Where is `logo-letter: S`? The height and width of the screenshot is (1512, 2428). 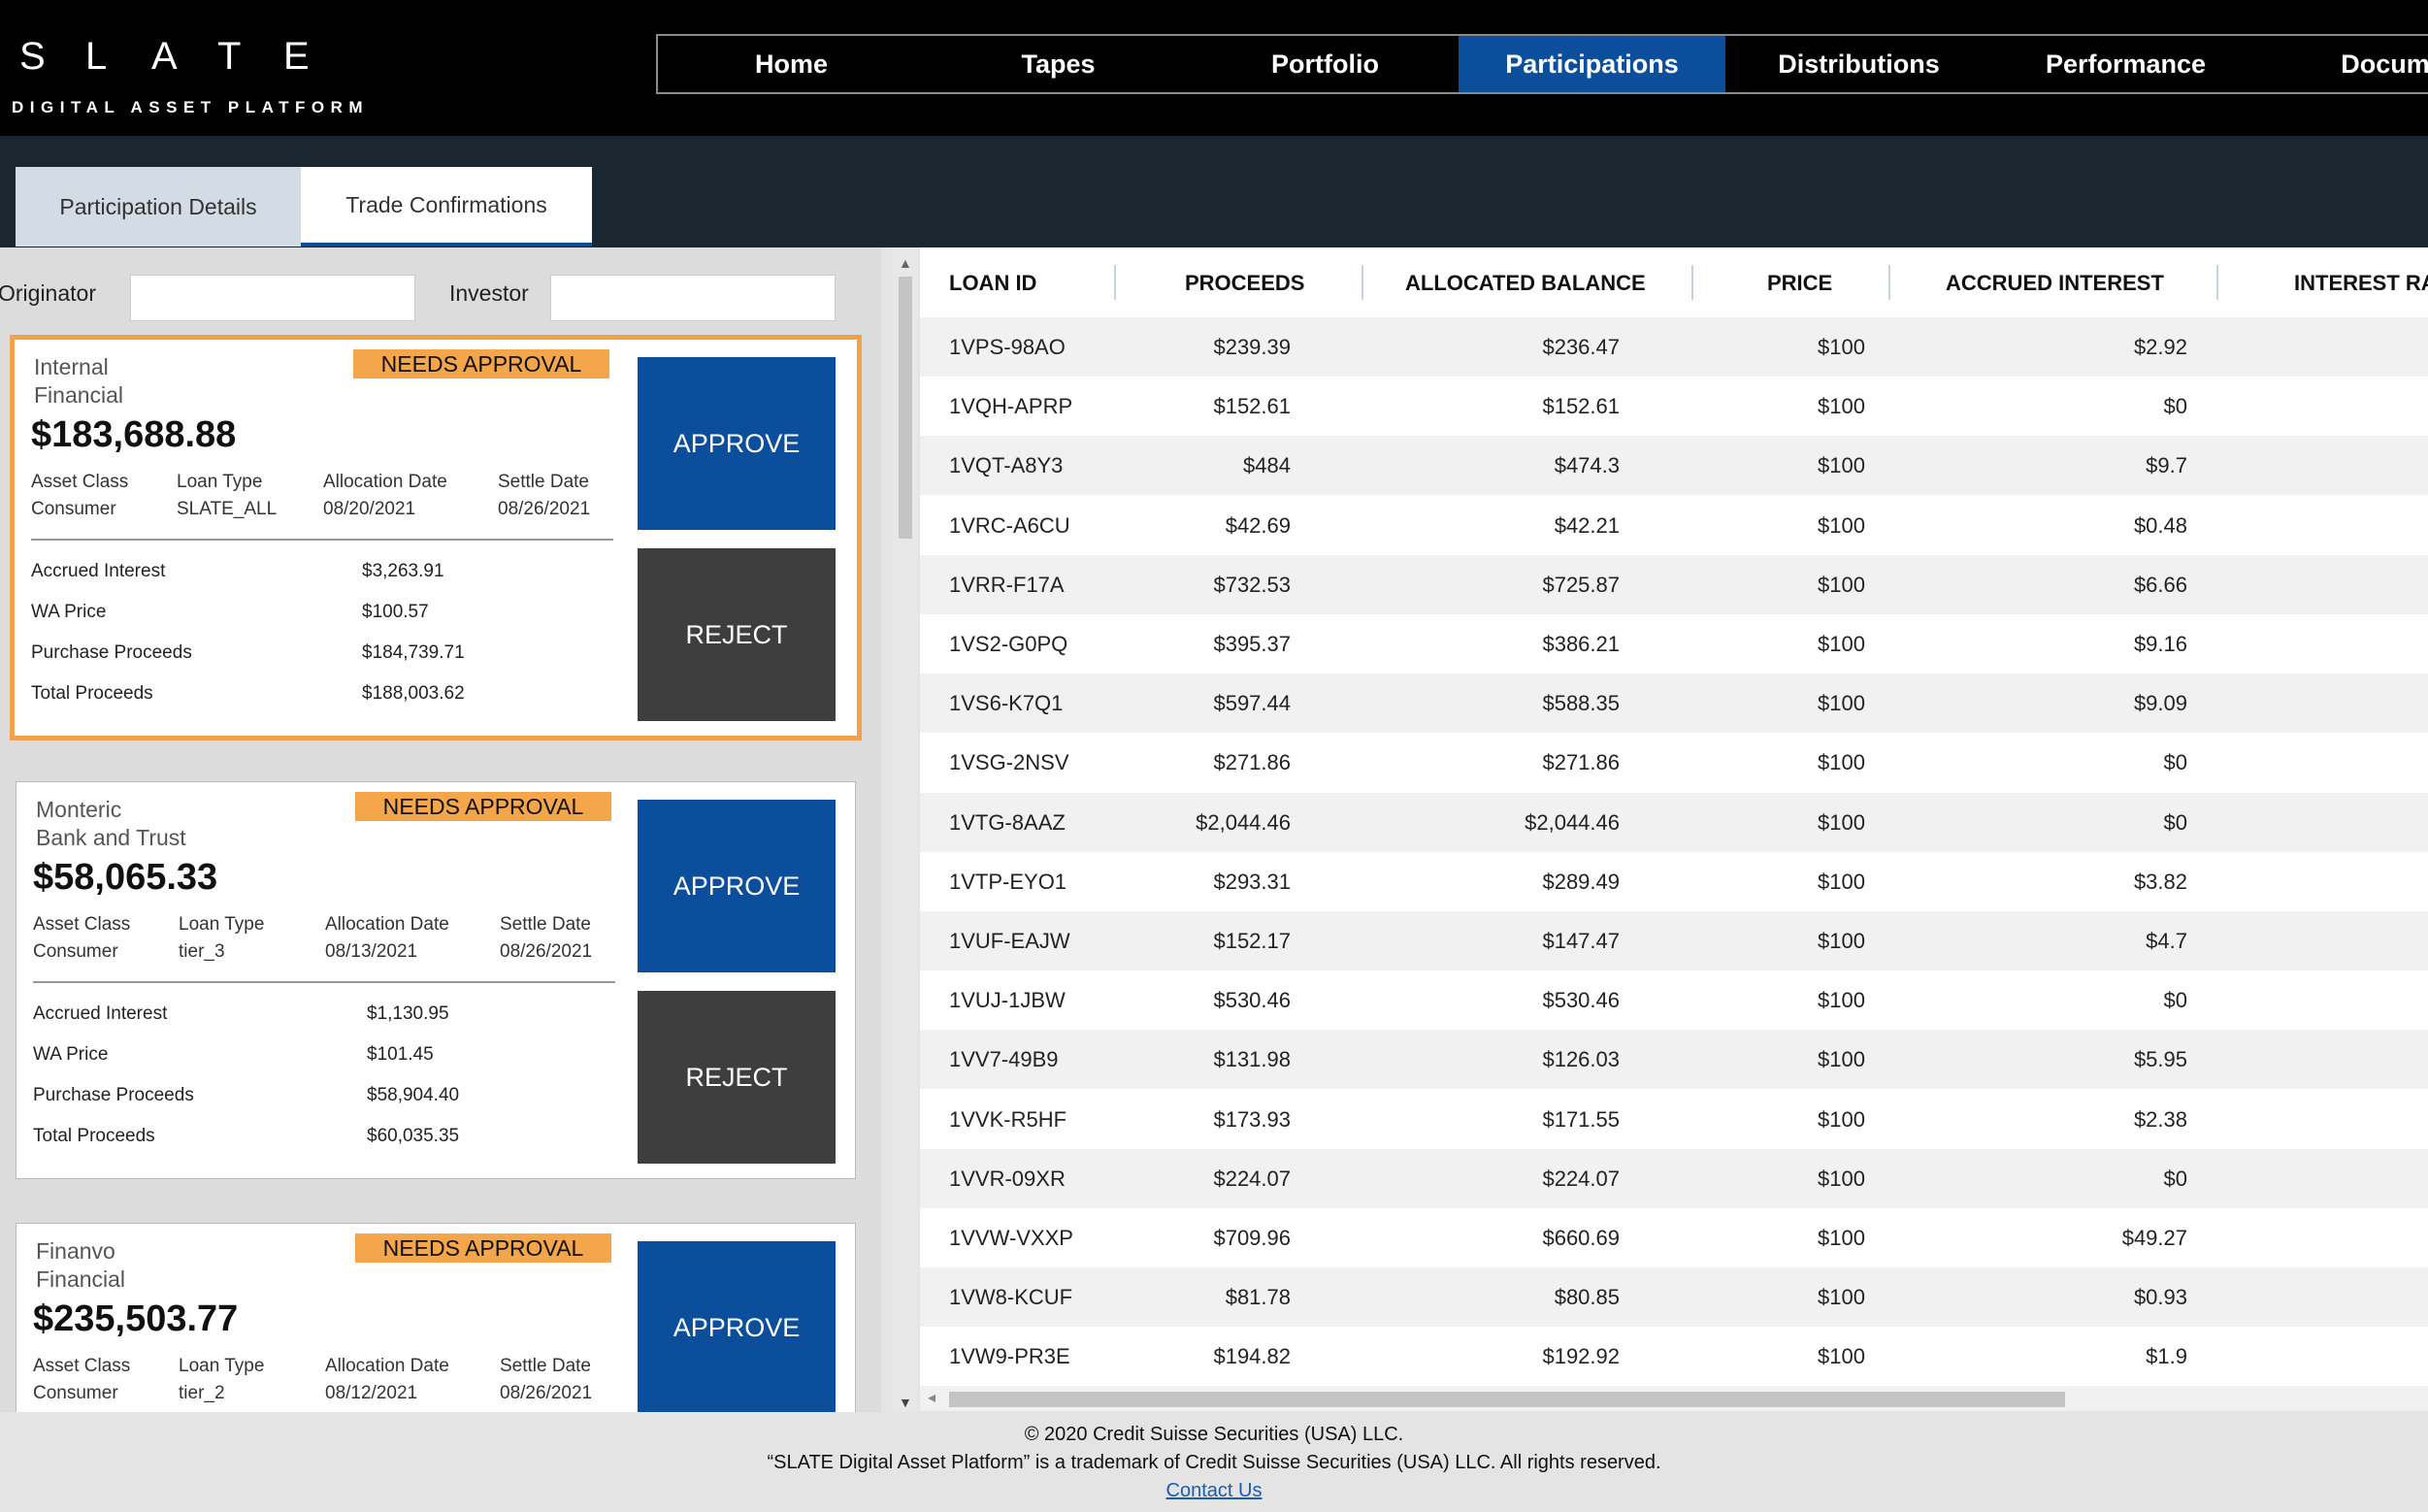
logo-letter: S is located at coordinates (32, 57).